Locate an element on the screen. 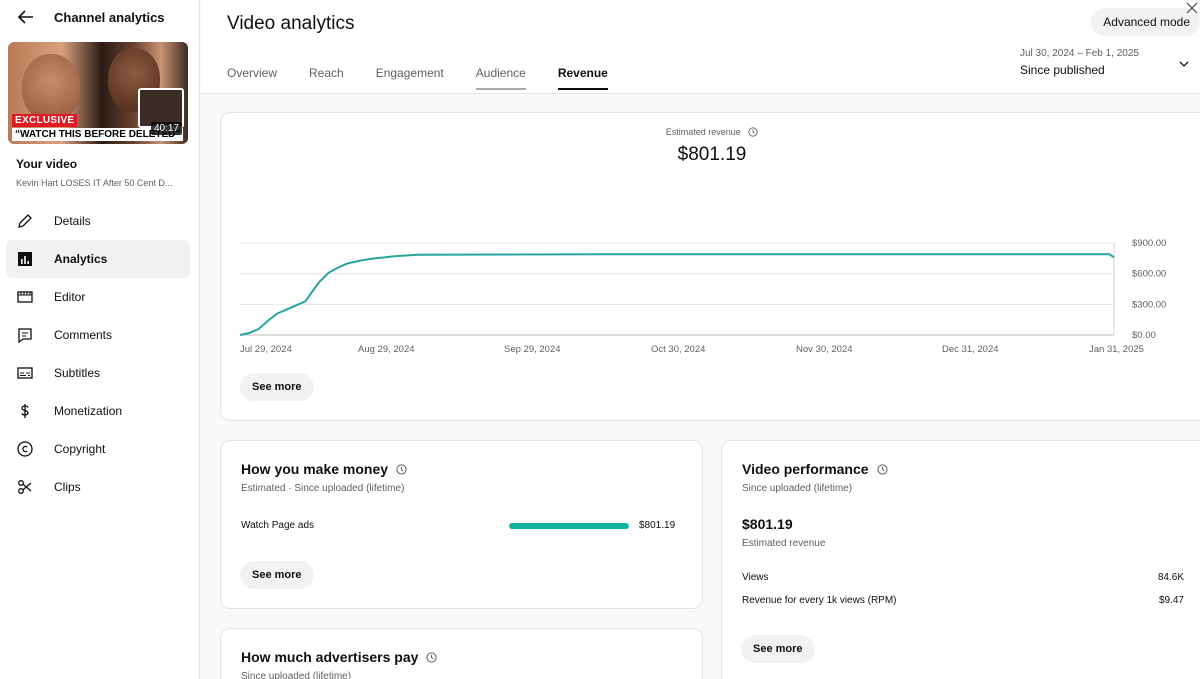  tab-reach: Reach is located at coordinates (326, 78).